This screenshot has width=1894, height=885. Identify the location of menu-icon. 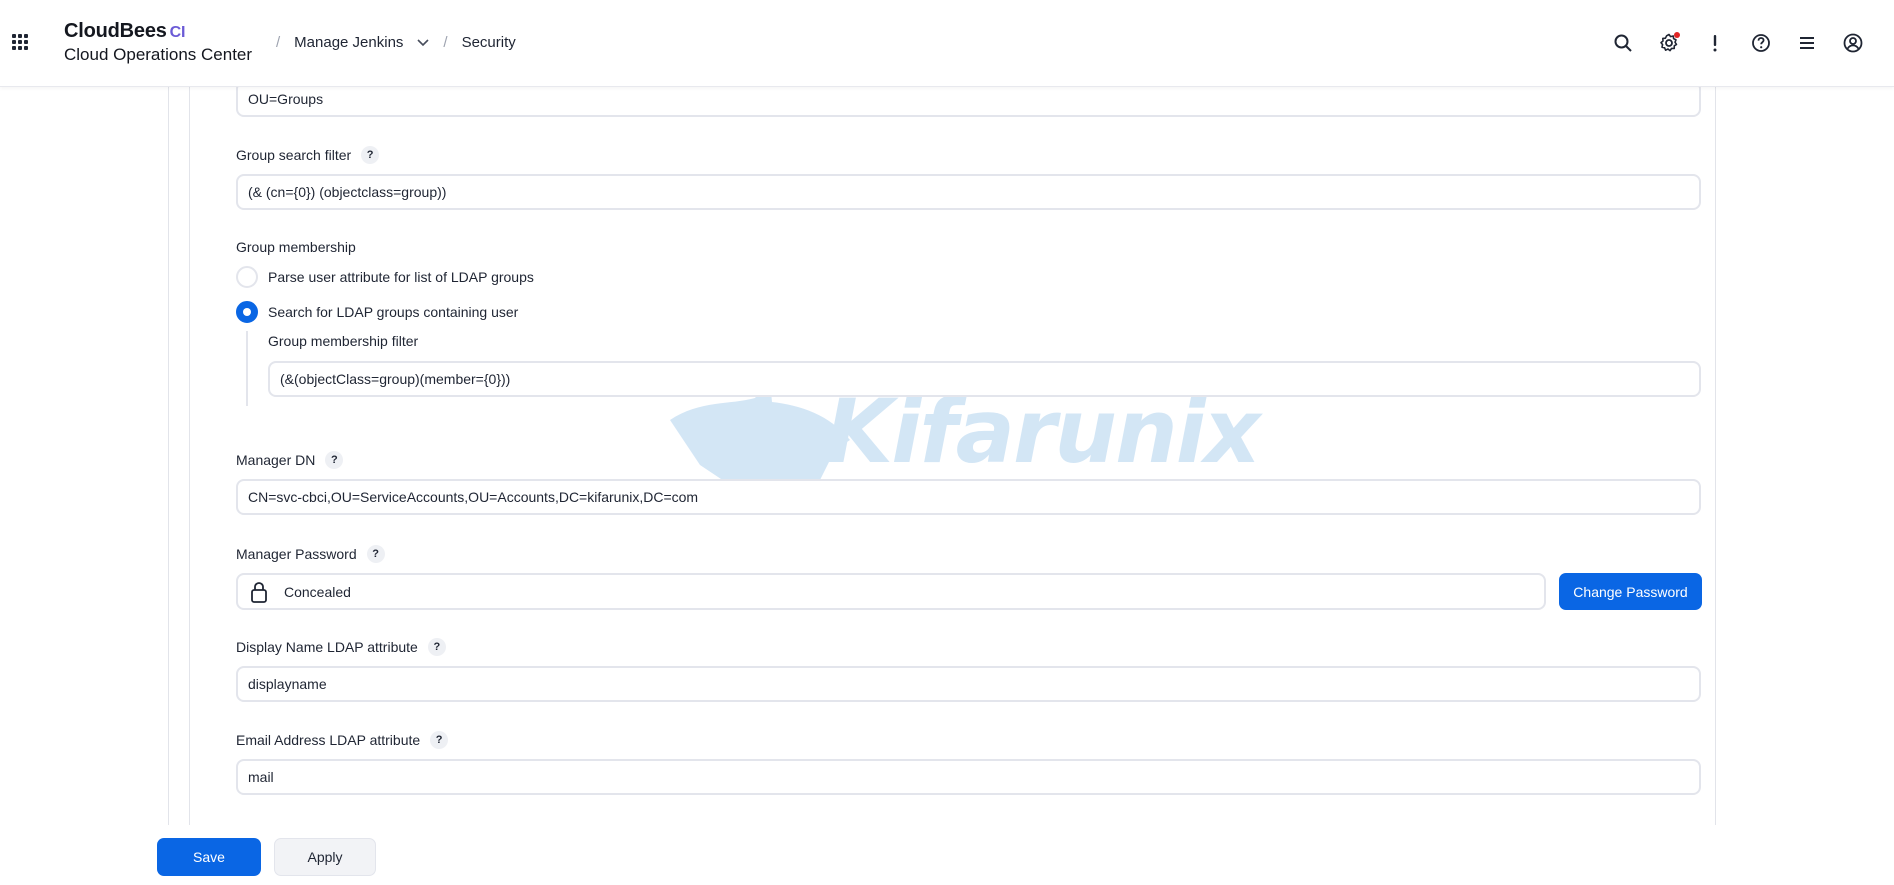
(1807, 43).